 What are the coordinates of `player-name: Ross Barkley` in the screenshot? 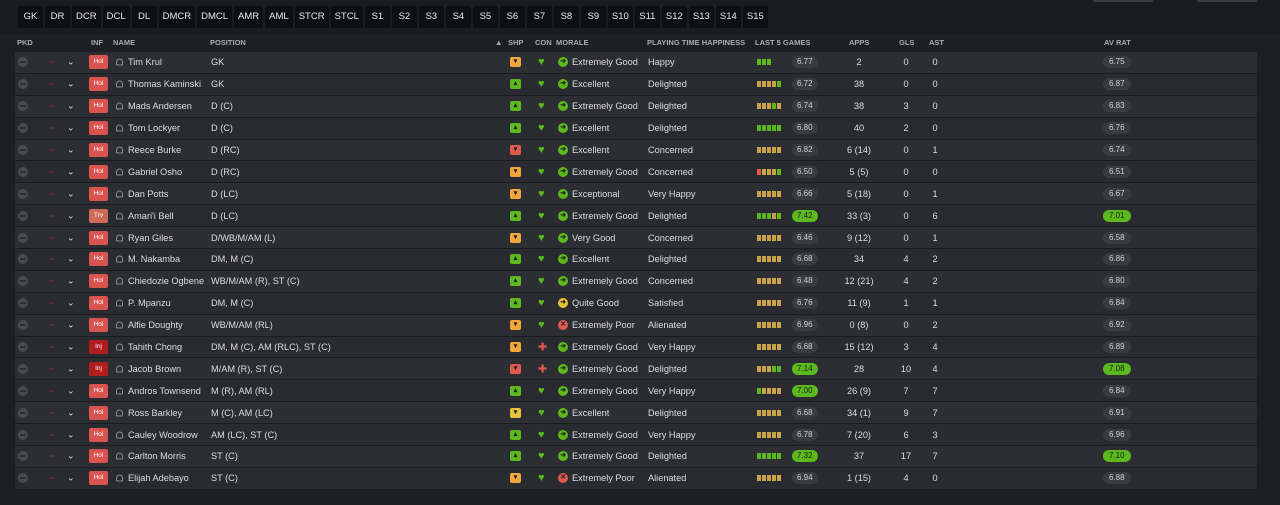 It's located at (155, 413).